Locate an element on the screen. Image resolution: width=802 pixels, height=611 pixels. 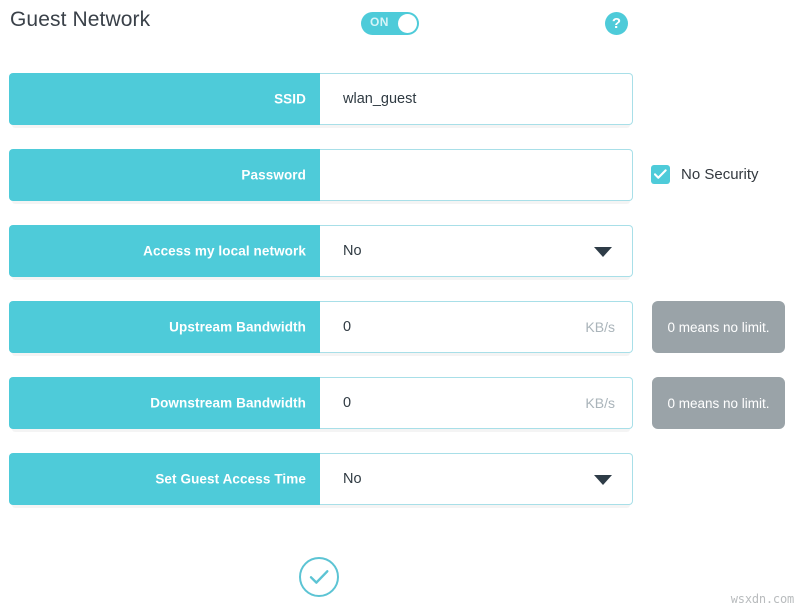
row-label-password: Password is located at coordinates (164, 175).